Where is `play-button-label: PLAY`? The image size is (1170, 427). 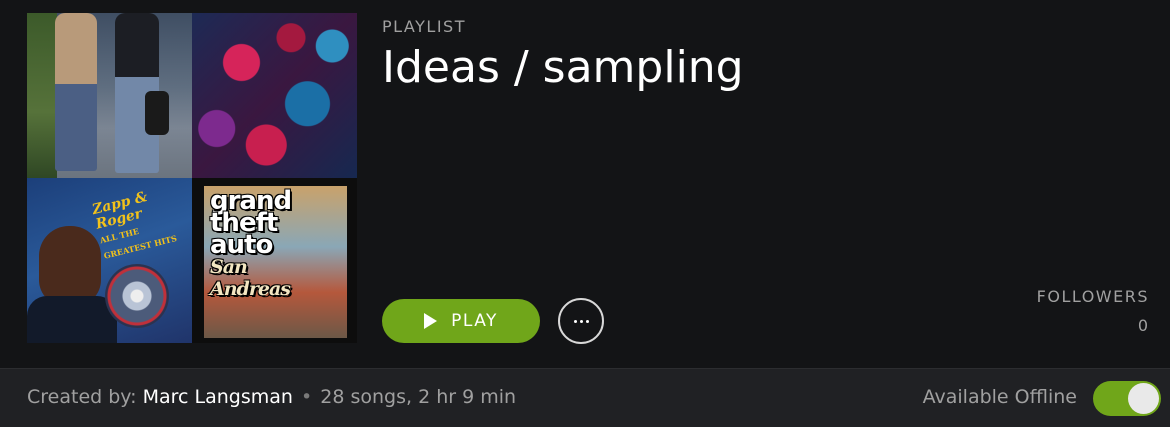 play-button-label: PLAY is located at coordinates (474, 321).